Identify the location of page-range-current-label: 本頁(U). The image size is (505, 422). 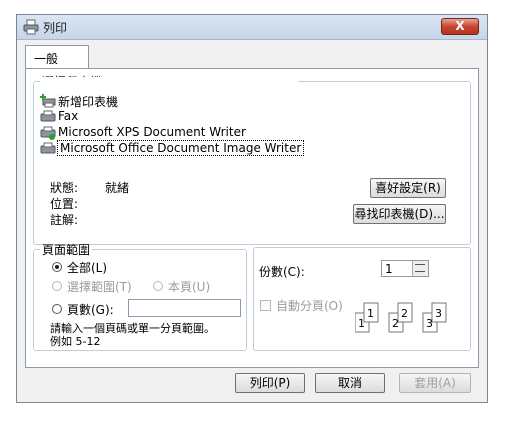
(189, 287).